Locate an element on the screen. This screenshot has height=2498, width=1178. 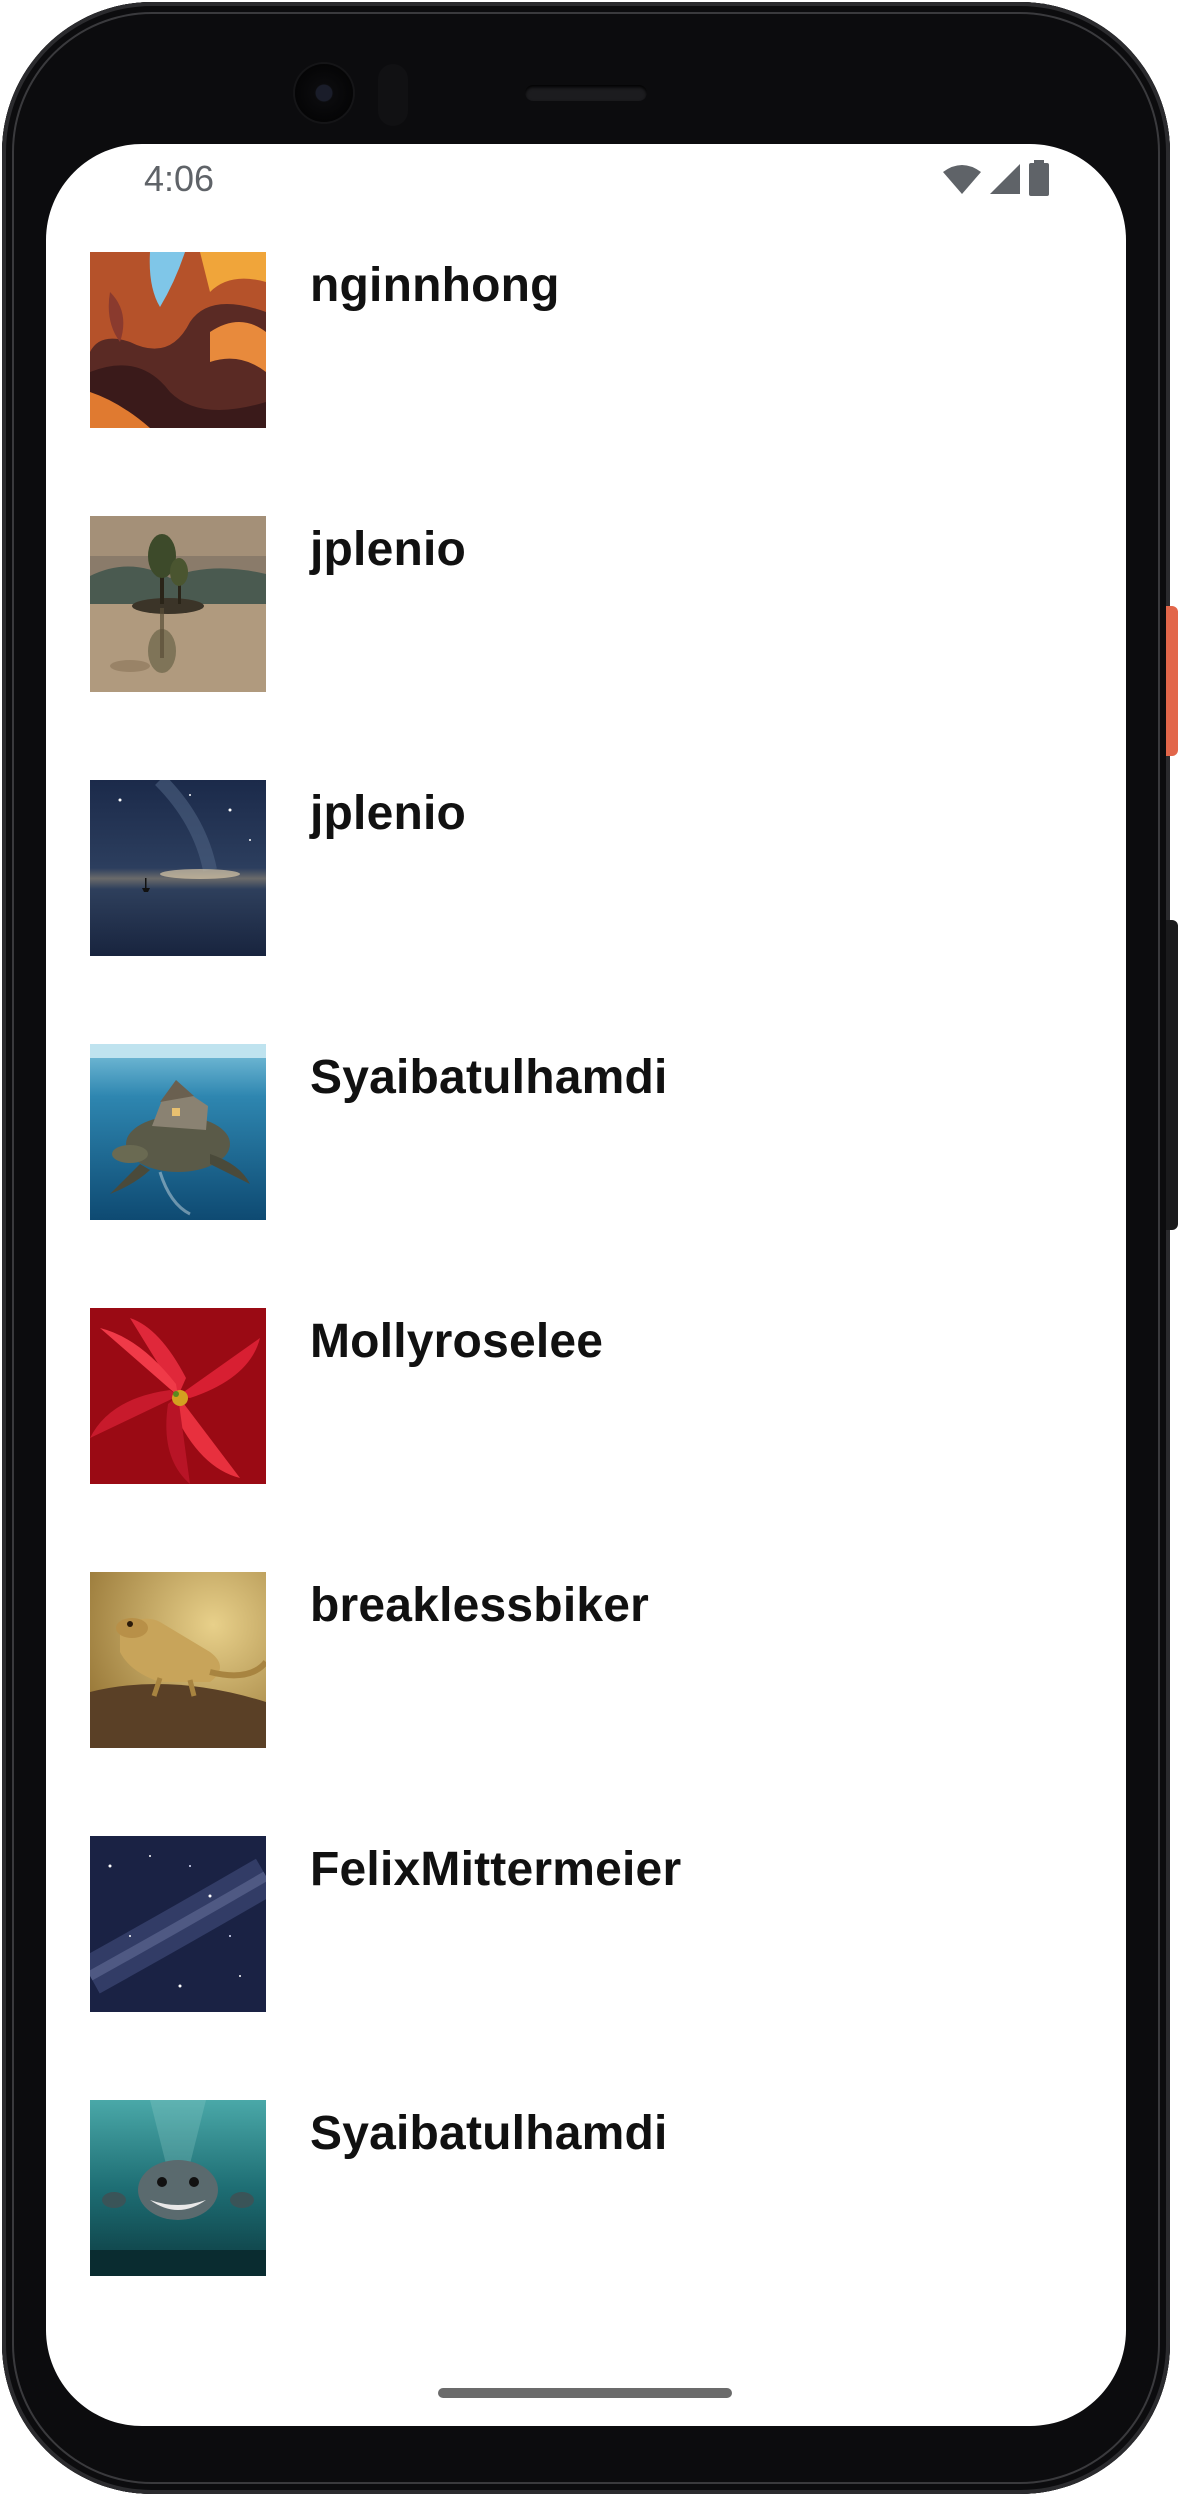
canyon-photo is located at coordinates (178, 340).